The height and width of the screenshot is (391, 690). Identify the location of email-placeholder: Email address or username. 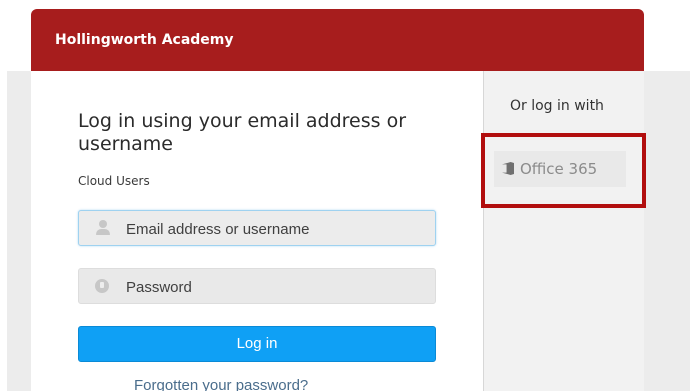
(218, 229).